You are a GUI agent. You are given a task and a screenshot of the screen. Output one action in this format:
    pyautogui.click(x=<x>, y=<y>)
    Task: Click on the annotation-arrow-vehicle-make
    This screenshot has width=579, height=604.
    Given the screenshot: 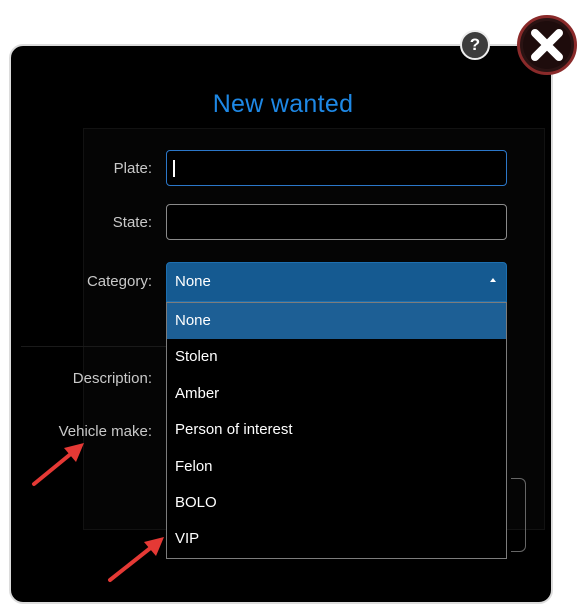 What is the action you would take?
    pyautogui.click(x=58, y=464)
    